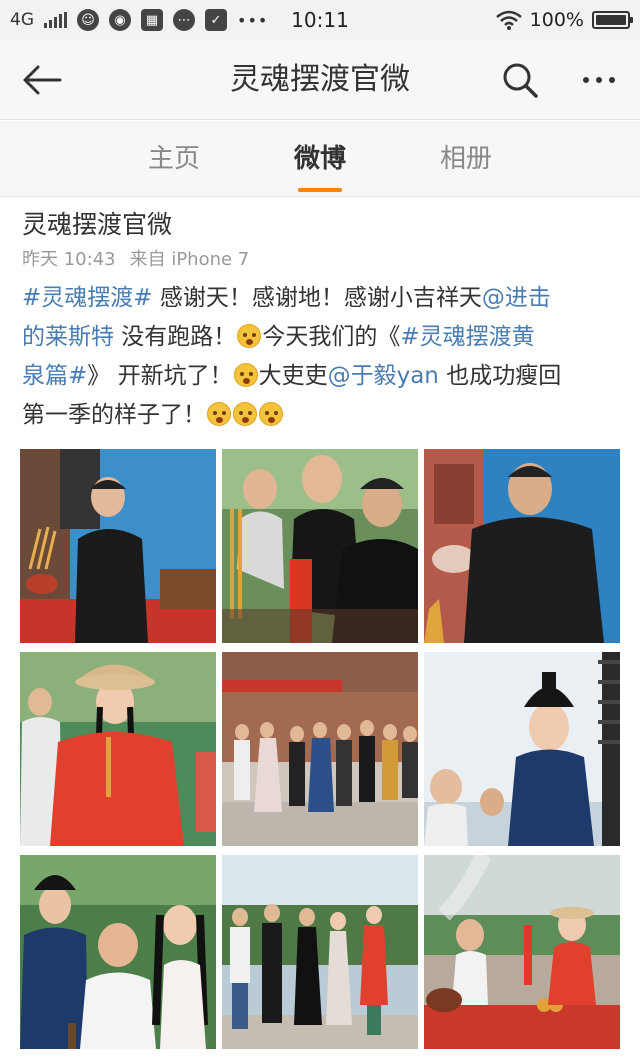 This screenshot has height=1058, width=640. What do you see at coordinates (516, 298) in the screenshot?
I see `mention-link: @进击` at bounding box center [516, 298].